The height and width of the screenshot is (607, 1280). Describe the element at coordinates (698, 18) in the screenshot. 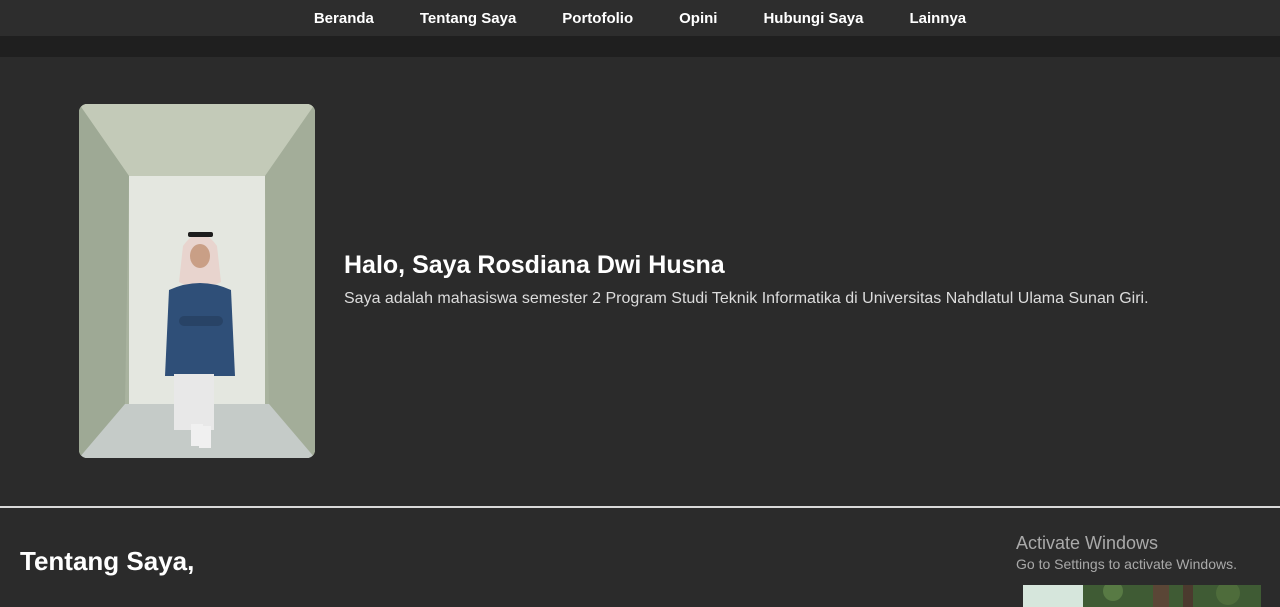

I see `nav-link-opini: Opini` at that location.